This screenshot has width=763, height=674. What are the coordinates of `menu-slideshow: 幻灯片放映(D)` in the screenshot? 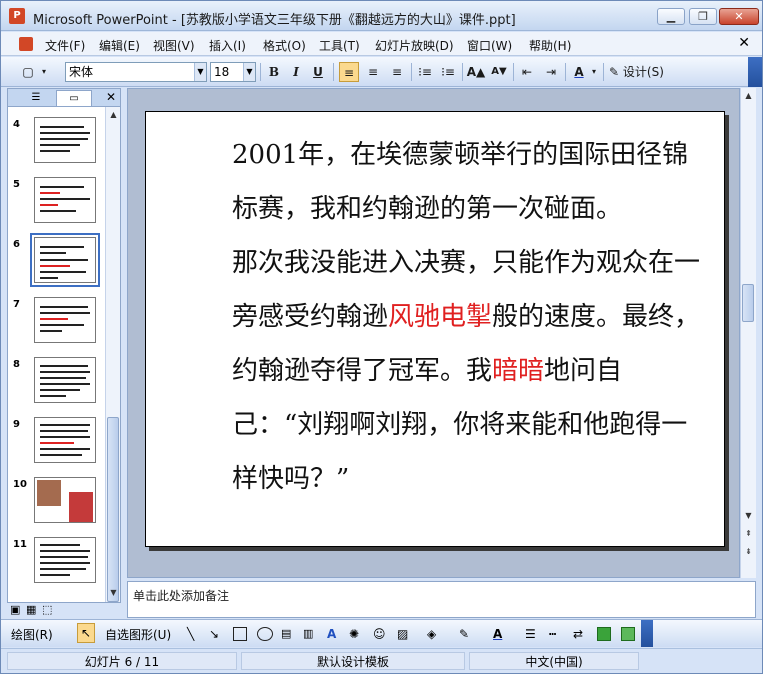 It's located at (414, 45).